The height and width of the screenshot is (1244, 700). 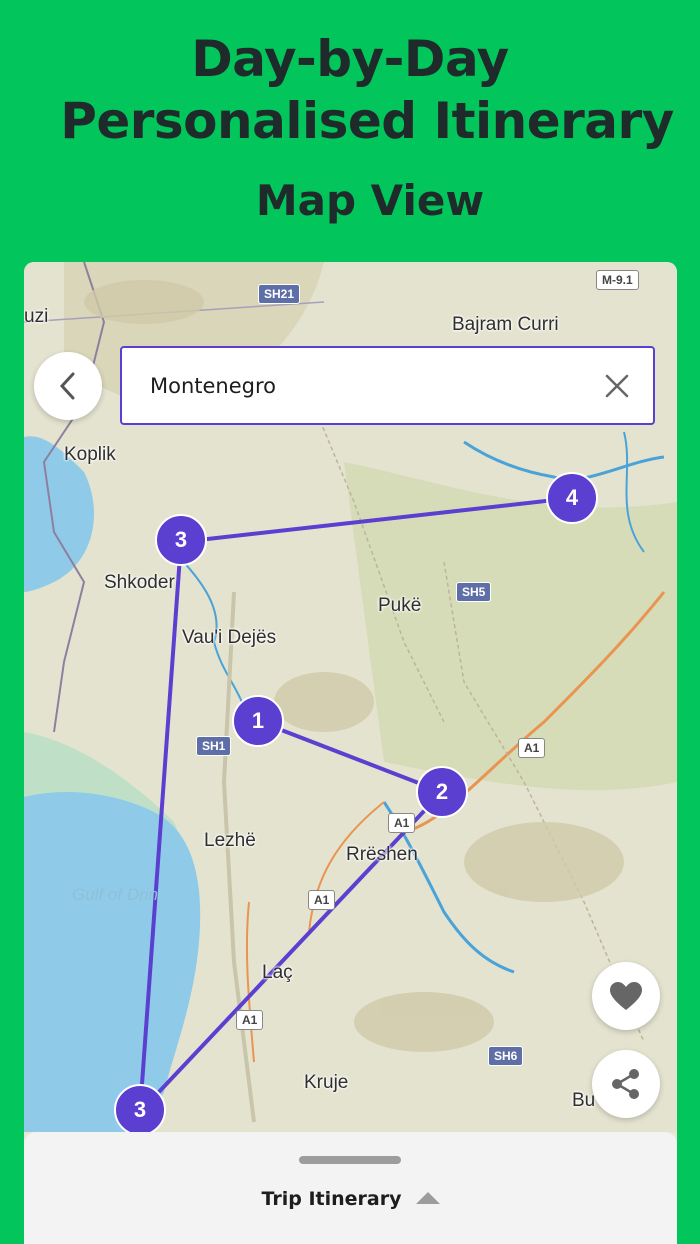 I want to click on search-input, so click(x=360, y=385).